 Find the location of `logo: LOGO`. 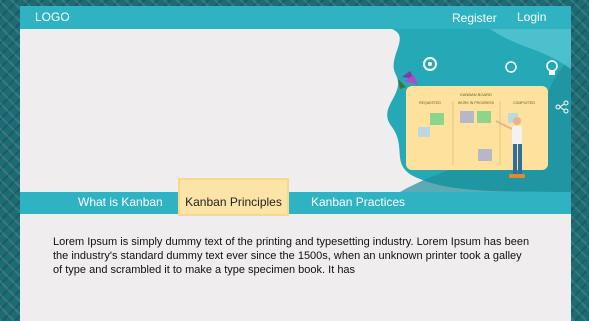

logo: LOGO is located at coordinates (52, 17).